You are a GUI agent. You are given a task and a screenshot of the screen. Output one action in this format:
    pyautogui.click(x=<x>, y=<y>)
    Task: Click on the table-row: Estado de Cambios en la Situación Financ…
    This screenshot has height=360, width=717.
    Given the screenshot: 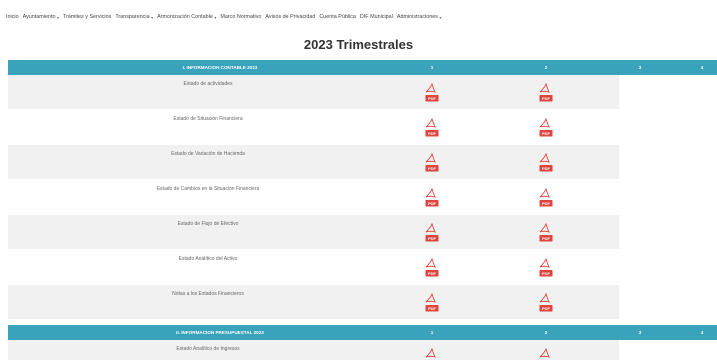 What is the action you would take?
    pyautogui.click(x=313, y=197)
    